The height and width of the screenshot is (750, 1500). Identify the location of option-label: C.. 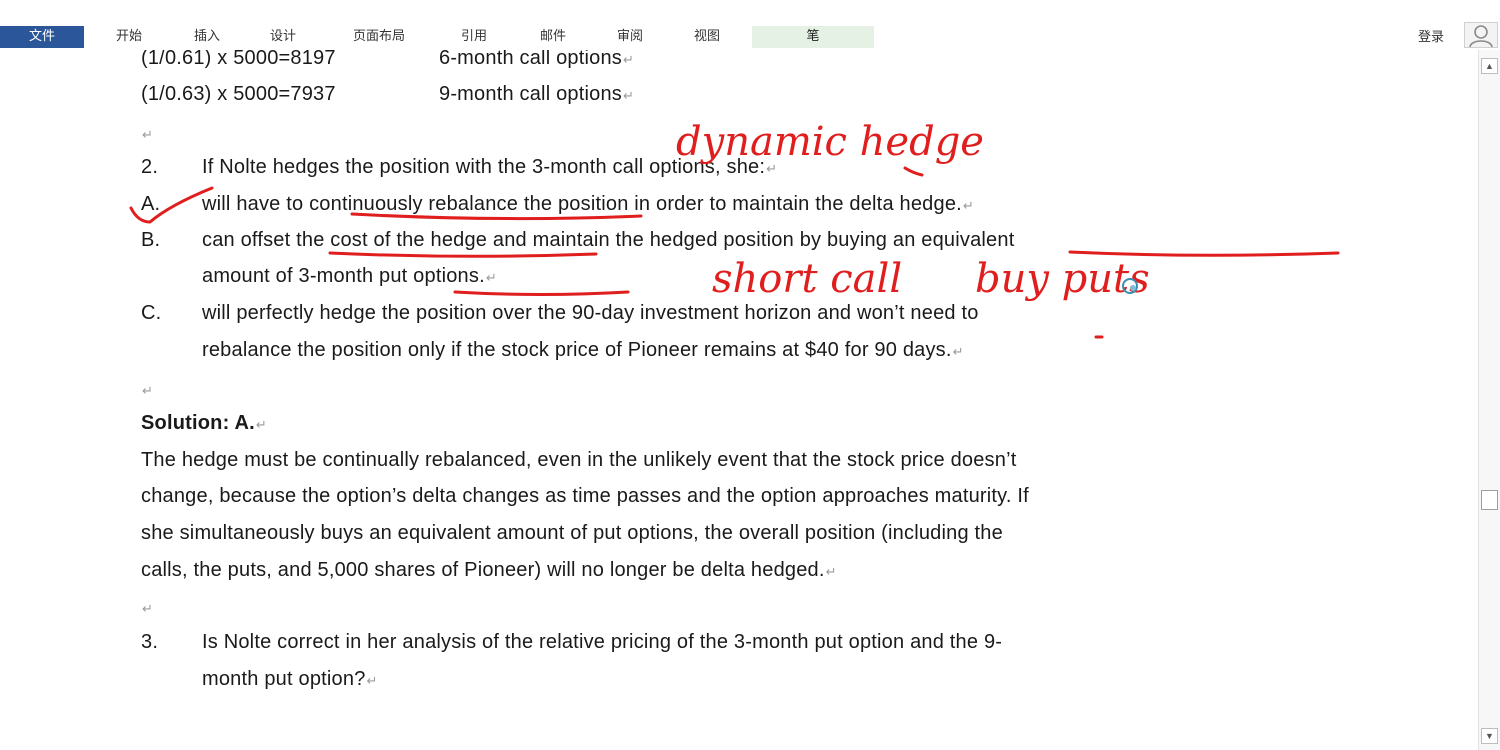
(151, 313).